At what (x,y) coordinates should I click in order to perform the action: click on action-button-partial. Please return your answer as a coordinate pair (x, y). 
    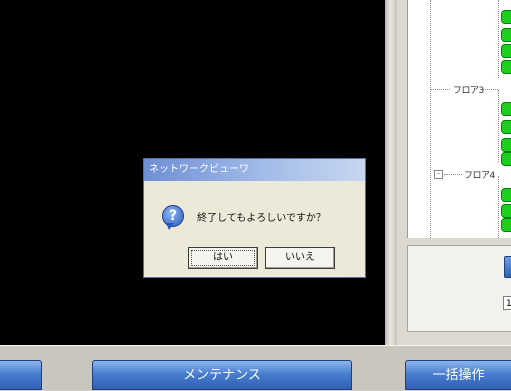
    Looking at the image, I should click on (507, 267).